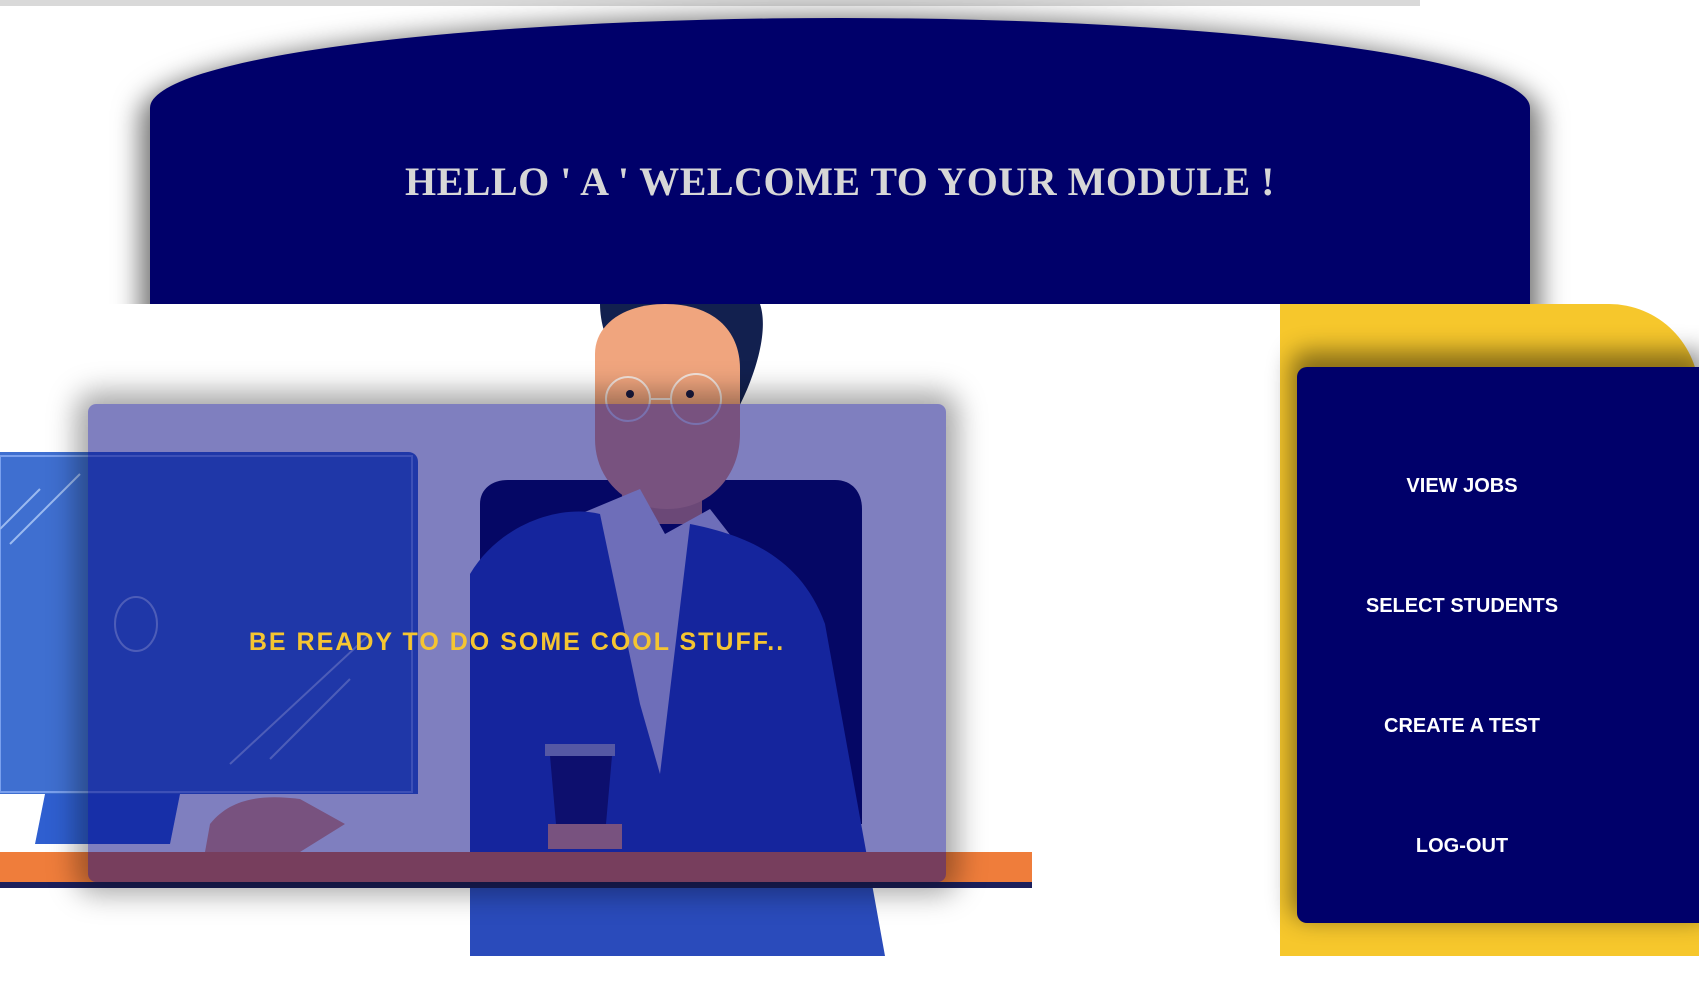  I want to click on menu-item-create-test: CREATE A TEST, so click(1462, 726).